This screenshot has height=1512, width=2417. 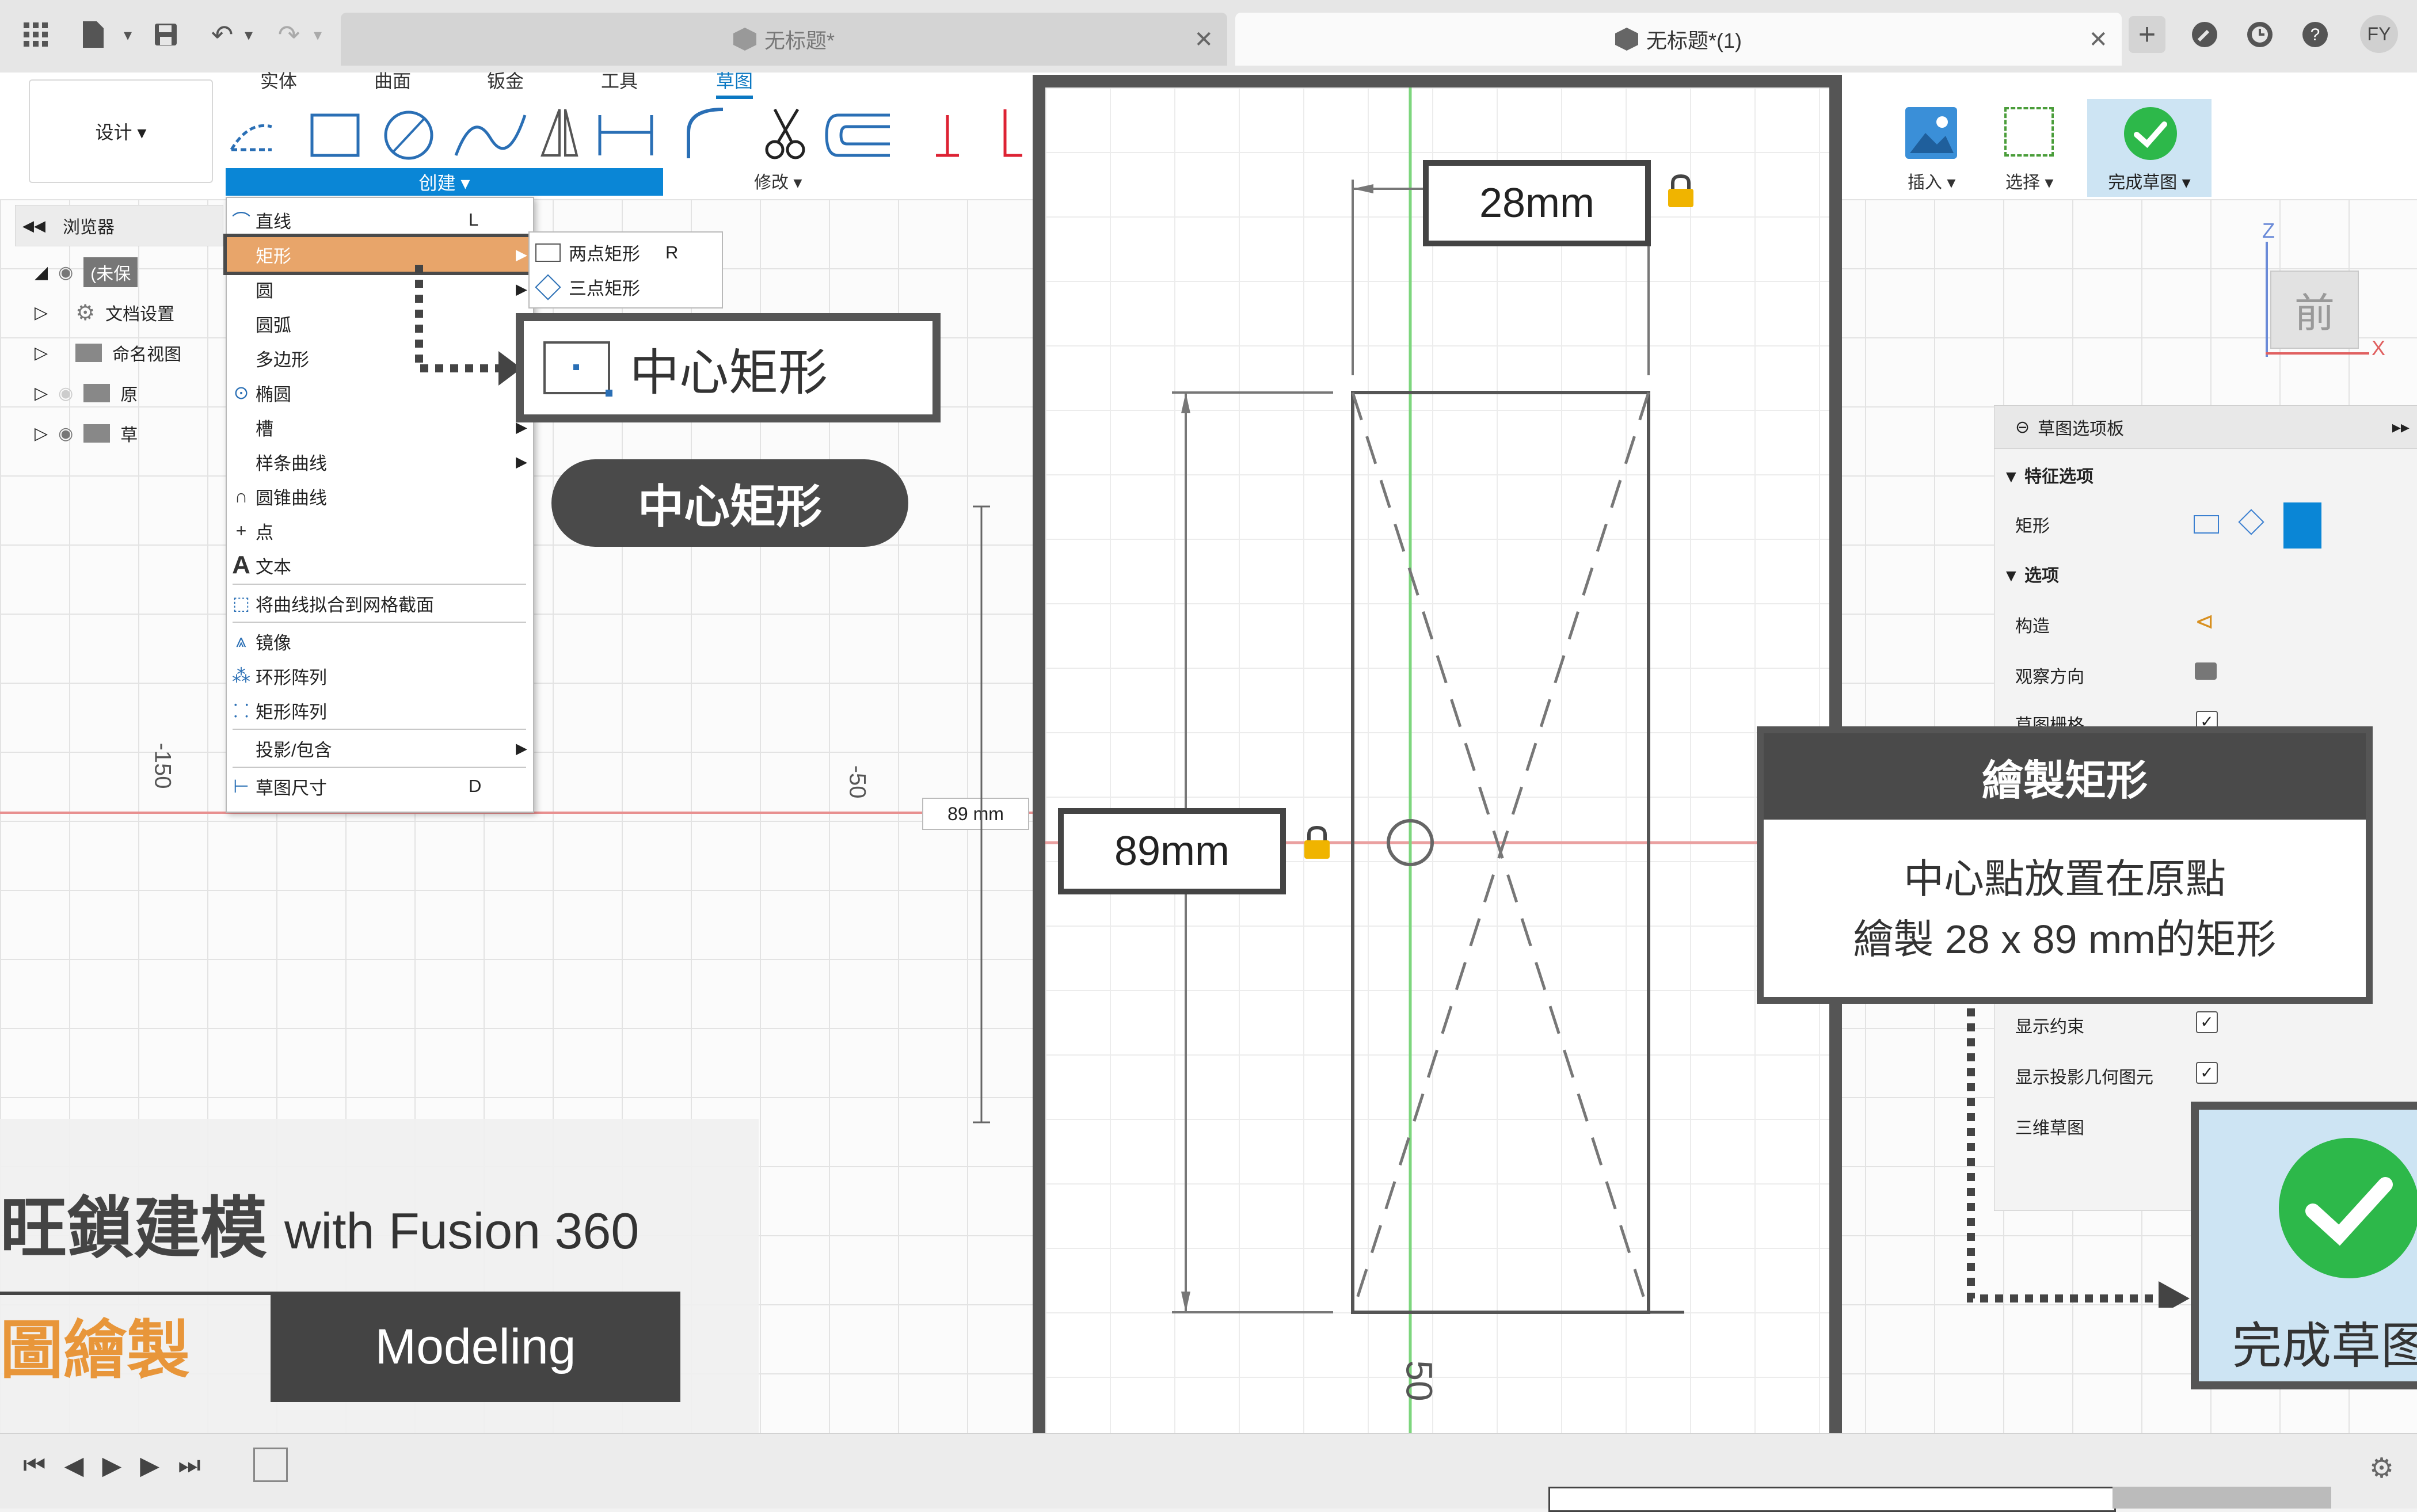 What do you see at coordinates (2251, 522) in the screenshot?
I see `three-point-rect-option` at bounding box center [2251, 522].